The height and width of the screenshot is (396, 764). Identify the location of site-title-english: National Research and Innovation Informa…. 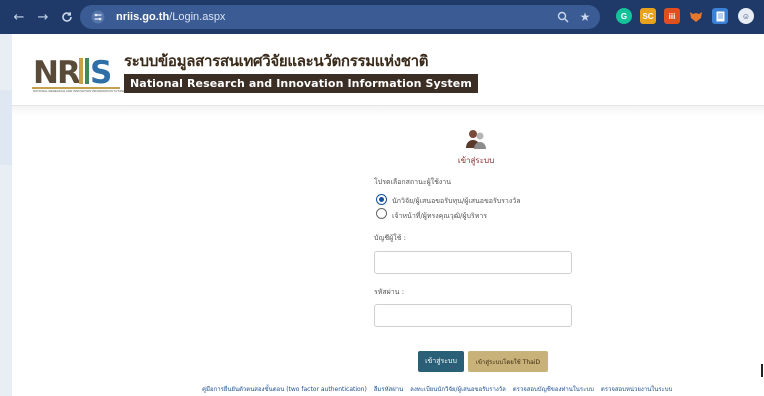
(301, 83).